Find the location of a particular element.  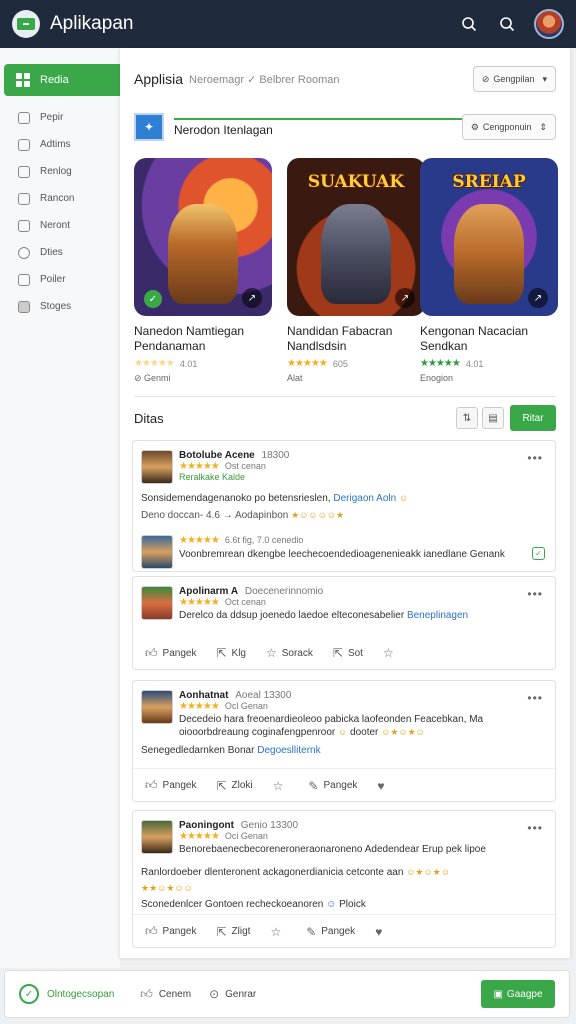

game-title: Nandidan Fabacran Nandlsdsin is located at coordinates (356, 339).